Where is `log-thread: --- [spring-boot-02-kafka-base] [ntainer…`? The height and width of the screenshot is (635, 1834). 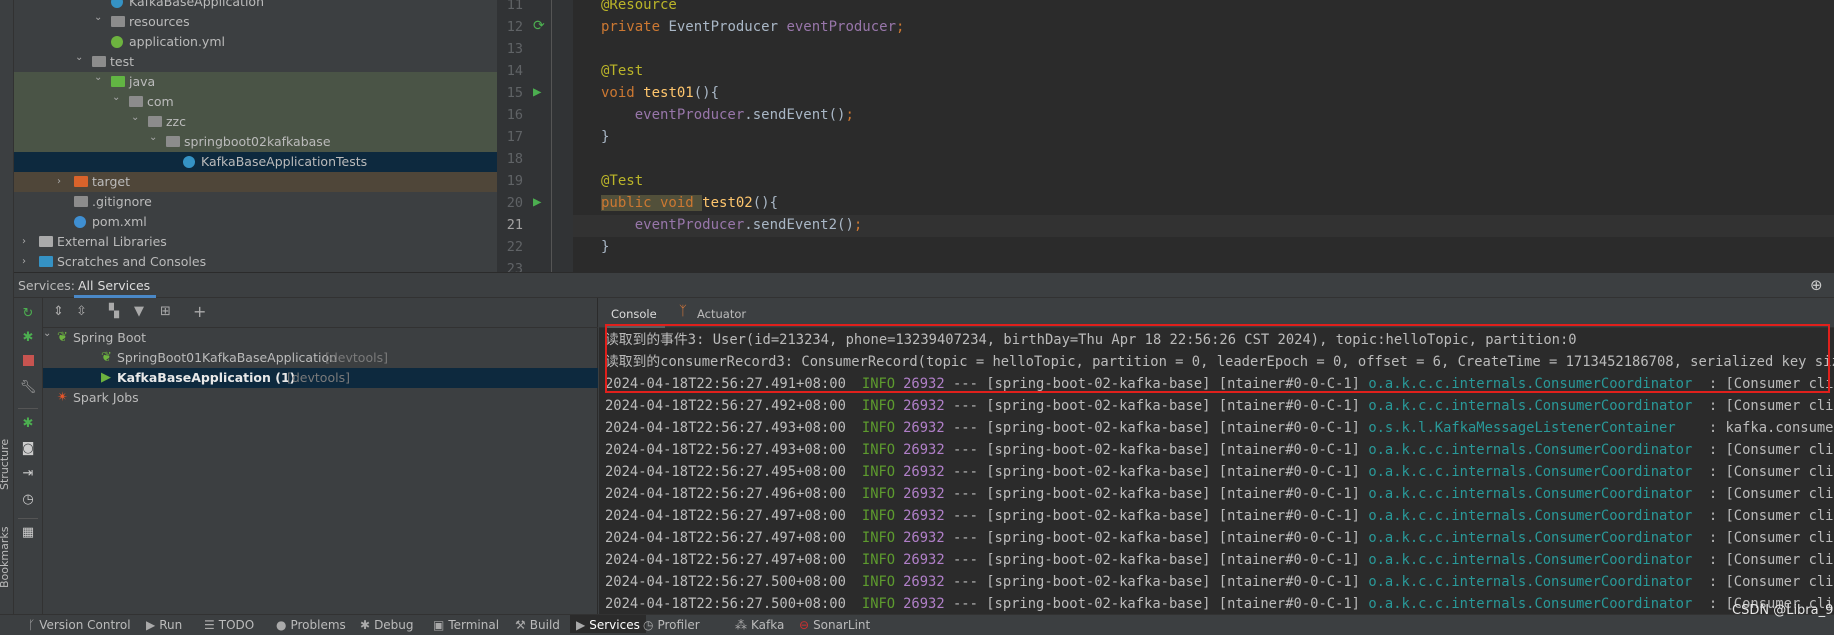 log-thread: --- [spring-boot-02-kafka-base] [ntainer… is located at coordinates (1156, 560).